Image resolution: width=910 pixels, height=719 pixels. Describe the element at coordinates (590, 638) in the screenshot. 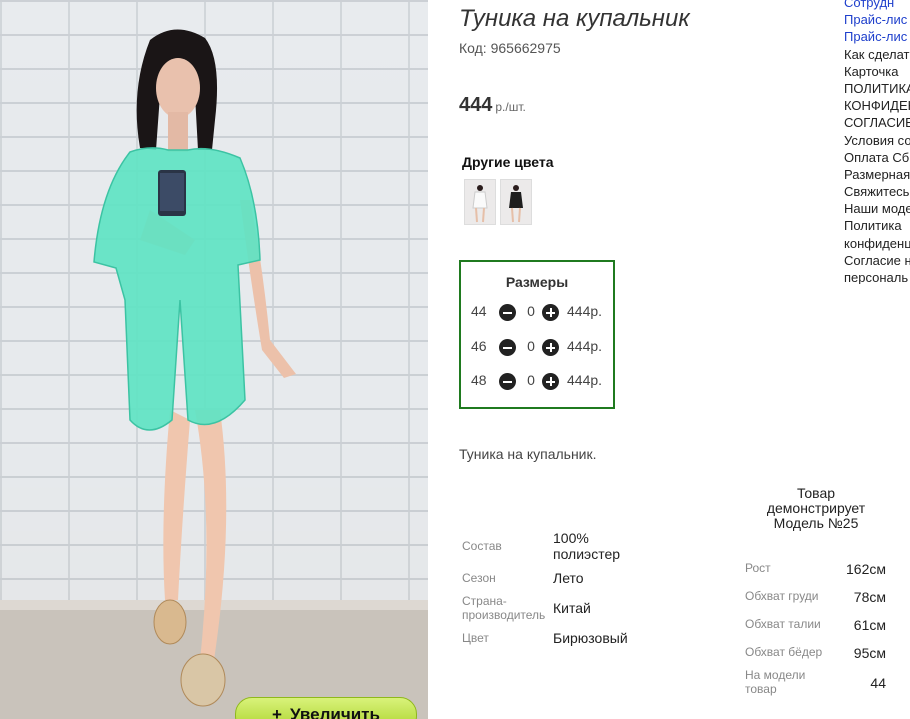

I see `attribute-value: Бирюзовый` at that location.